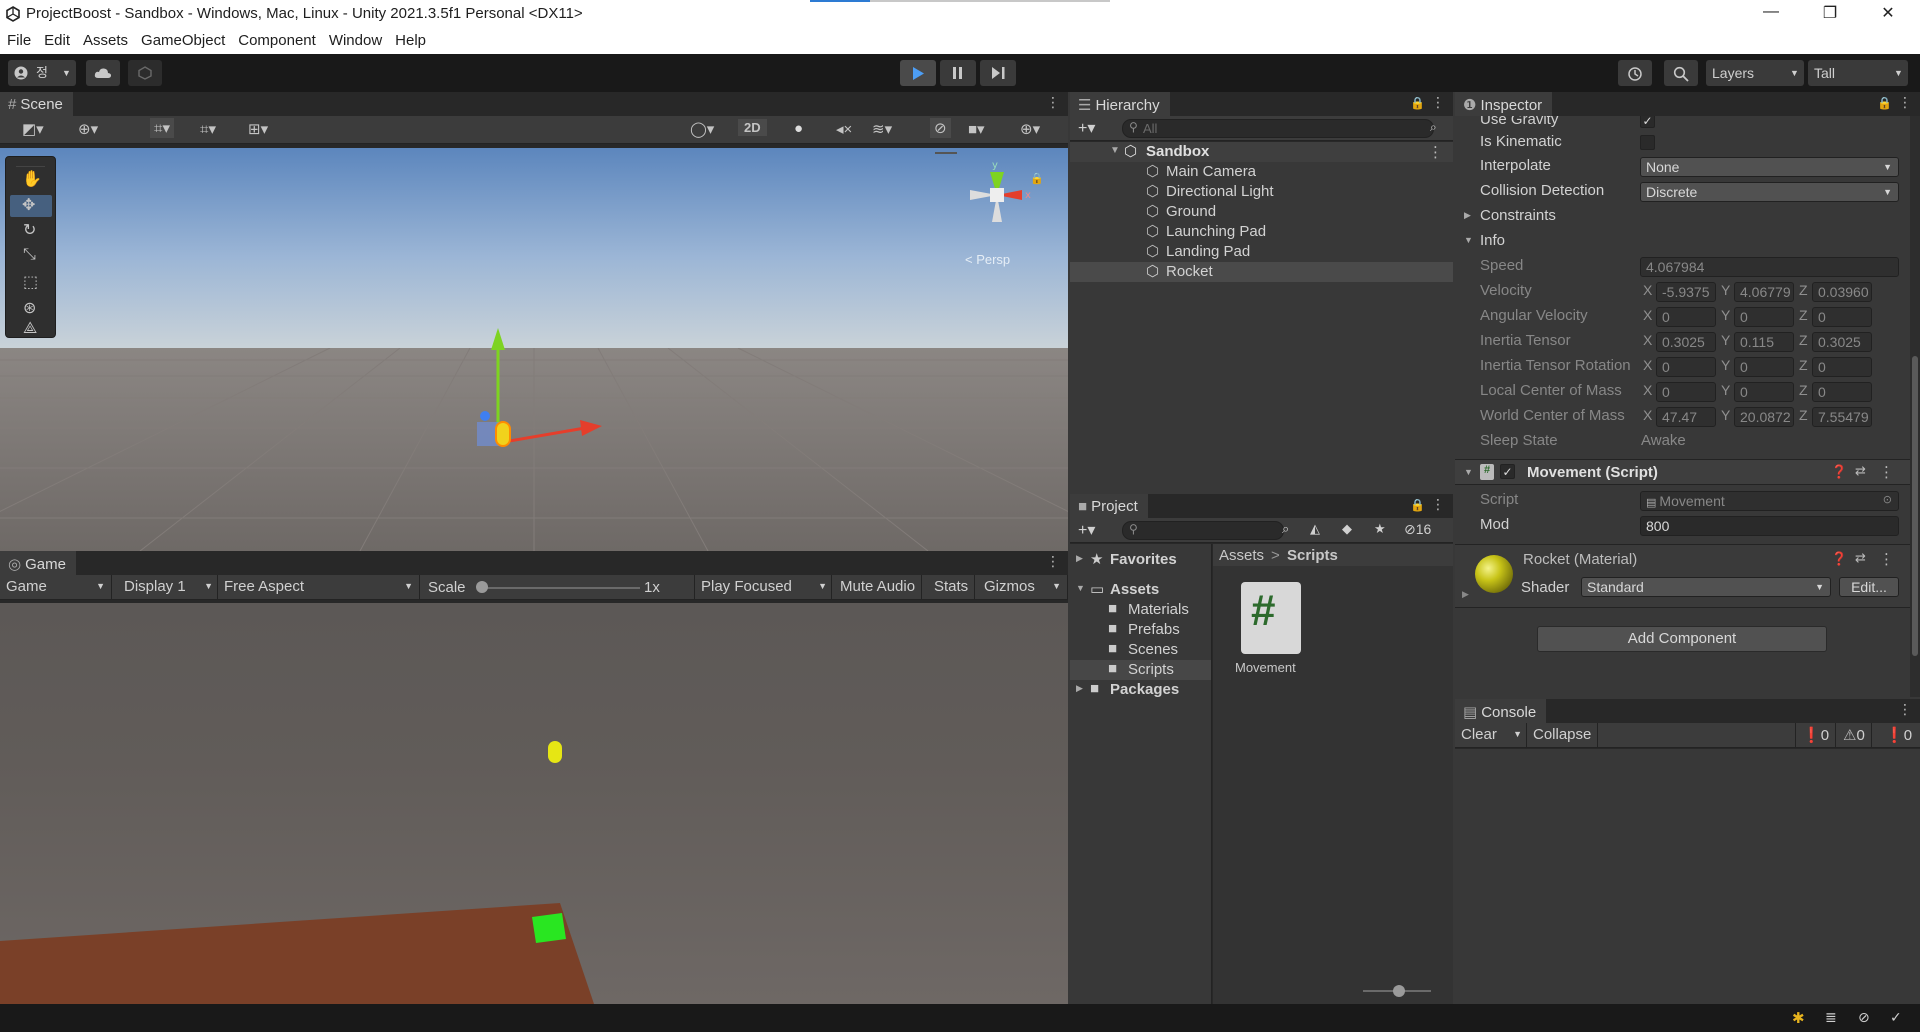  What do you see at coordinates (56, 39) in the screenshot?
I see `menu-edit: Edit` at bounding box center [56, 39].